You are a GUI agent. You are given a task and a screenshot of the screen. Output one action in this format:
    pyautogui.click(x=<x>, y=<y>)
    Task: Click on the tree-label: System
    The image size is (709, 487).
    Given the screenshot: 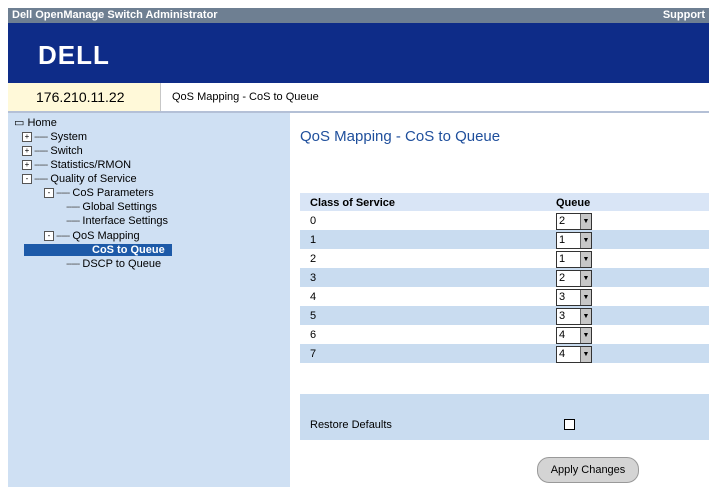 What is the action you would take?
    pyautogui.click(x=69, y=137)
    